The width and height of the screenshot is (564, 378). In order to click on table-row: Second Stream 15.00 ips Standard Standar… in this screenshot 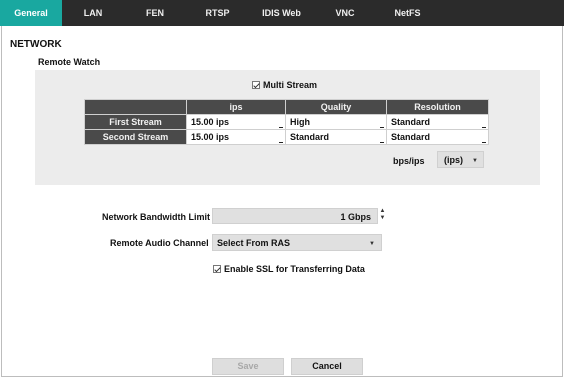, I will do `click(286, 137)`.